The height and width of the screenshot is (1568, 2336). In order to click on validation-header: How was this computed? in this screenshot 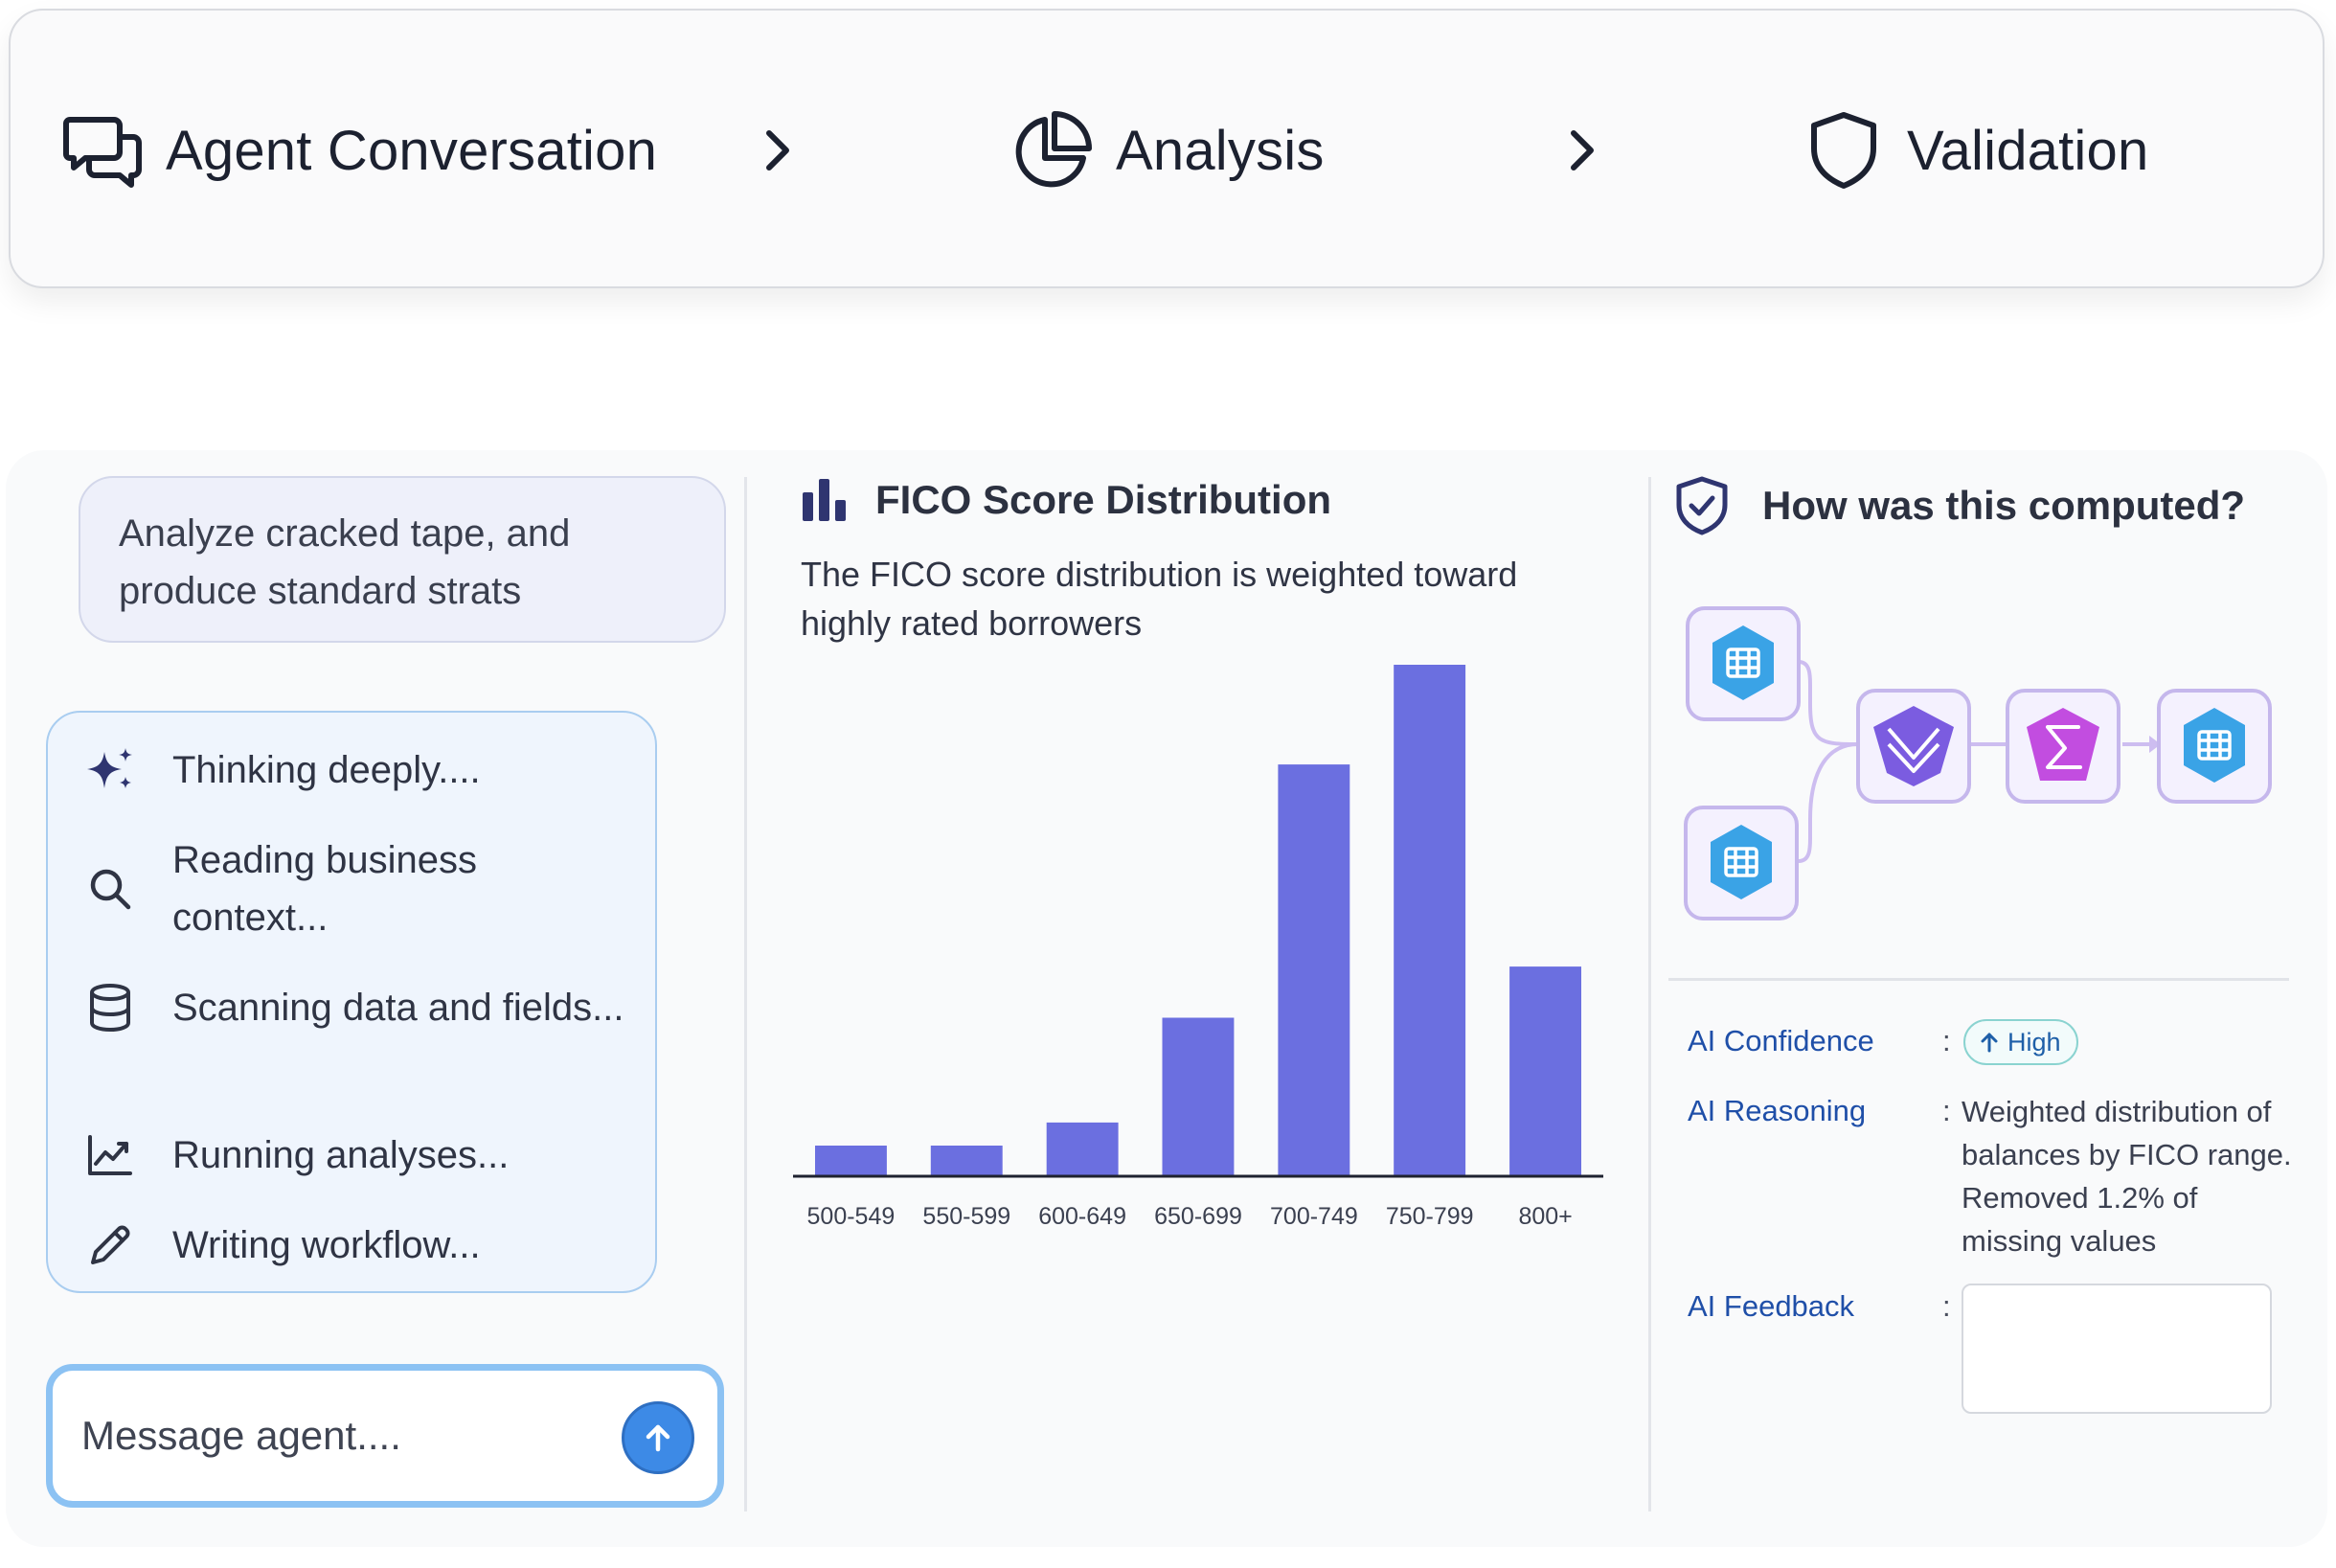, I will do `click(1960, 505)`.